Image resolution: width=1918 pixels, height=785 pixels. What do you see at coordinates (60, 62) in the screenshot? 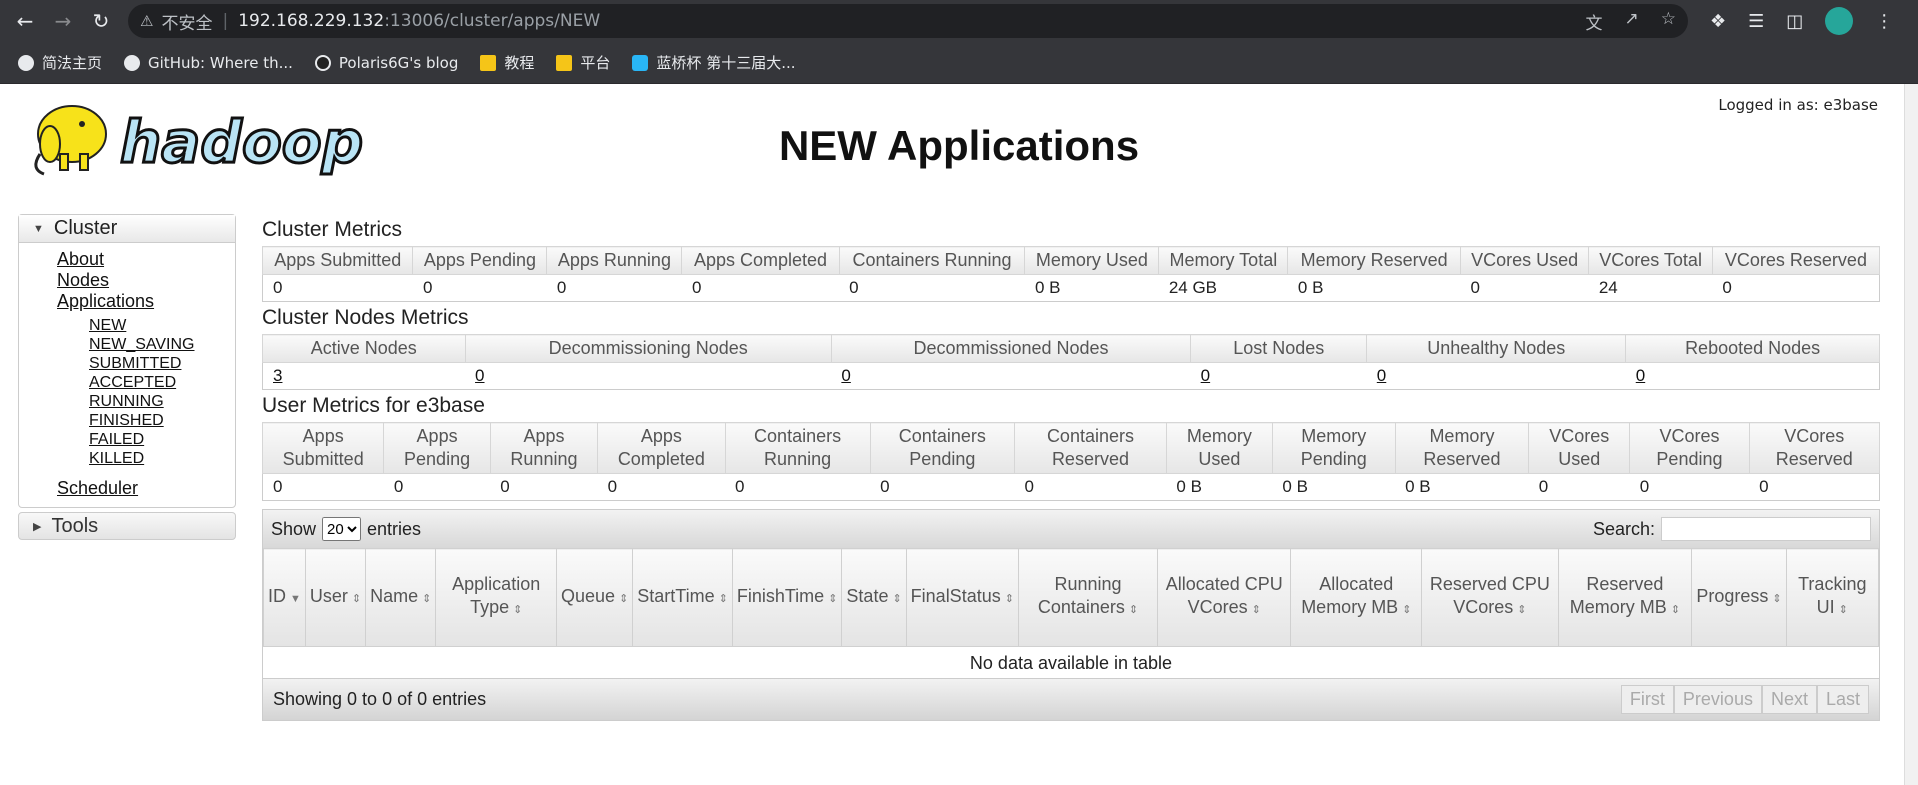
I see `bookmark-item: 简法主页` at bounding box center [60, 62].